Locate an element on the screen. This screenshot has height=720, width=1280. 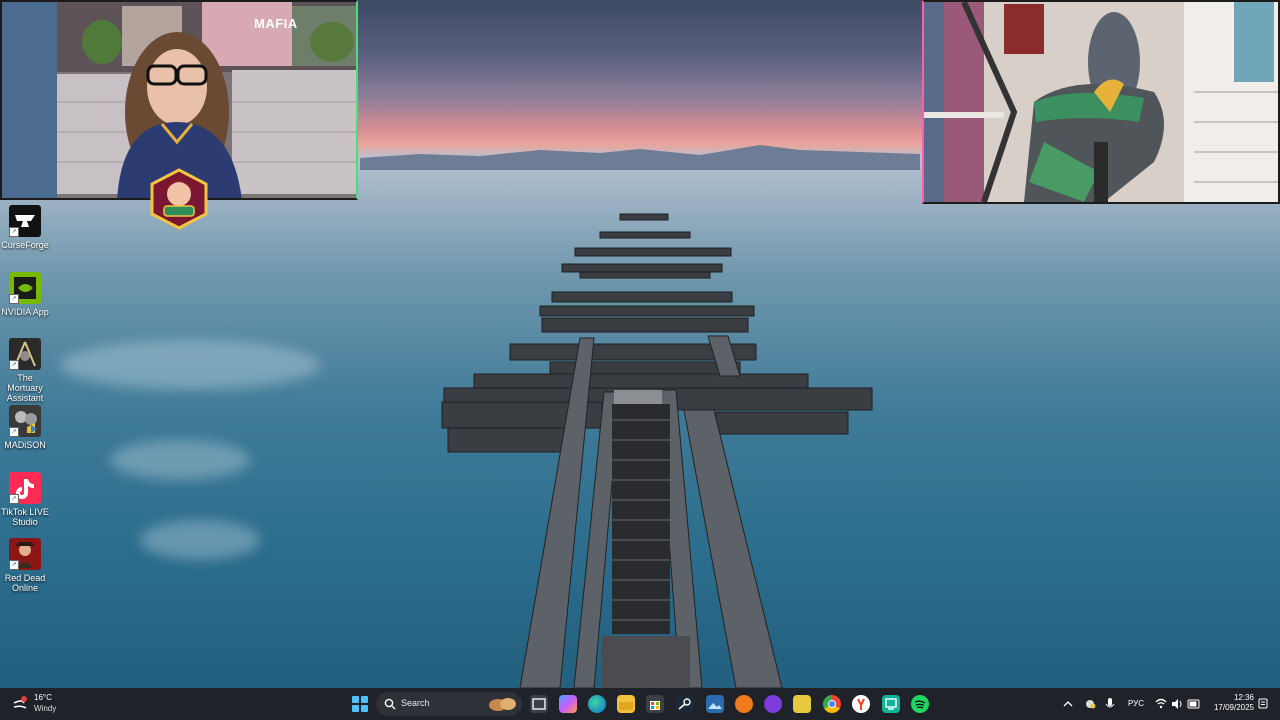
curseforge-icon: ↗ is located at coordinates (25, 221).